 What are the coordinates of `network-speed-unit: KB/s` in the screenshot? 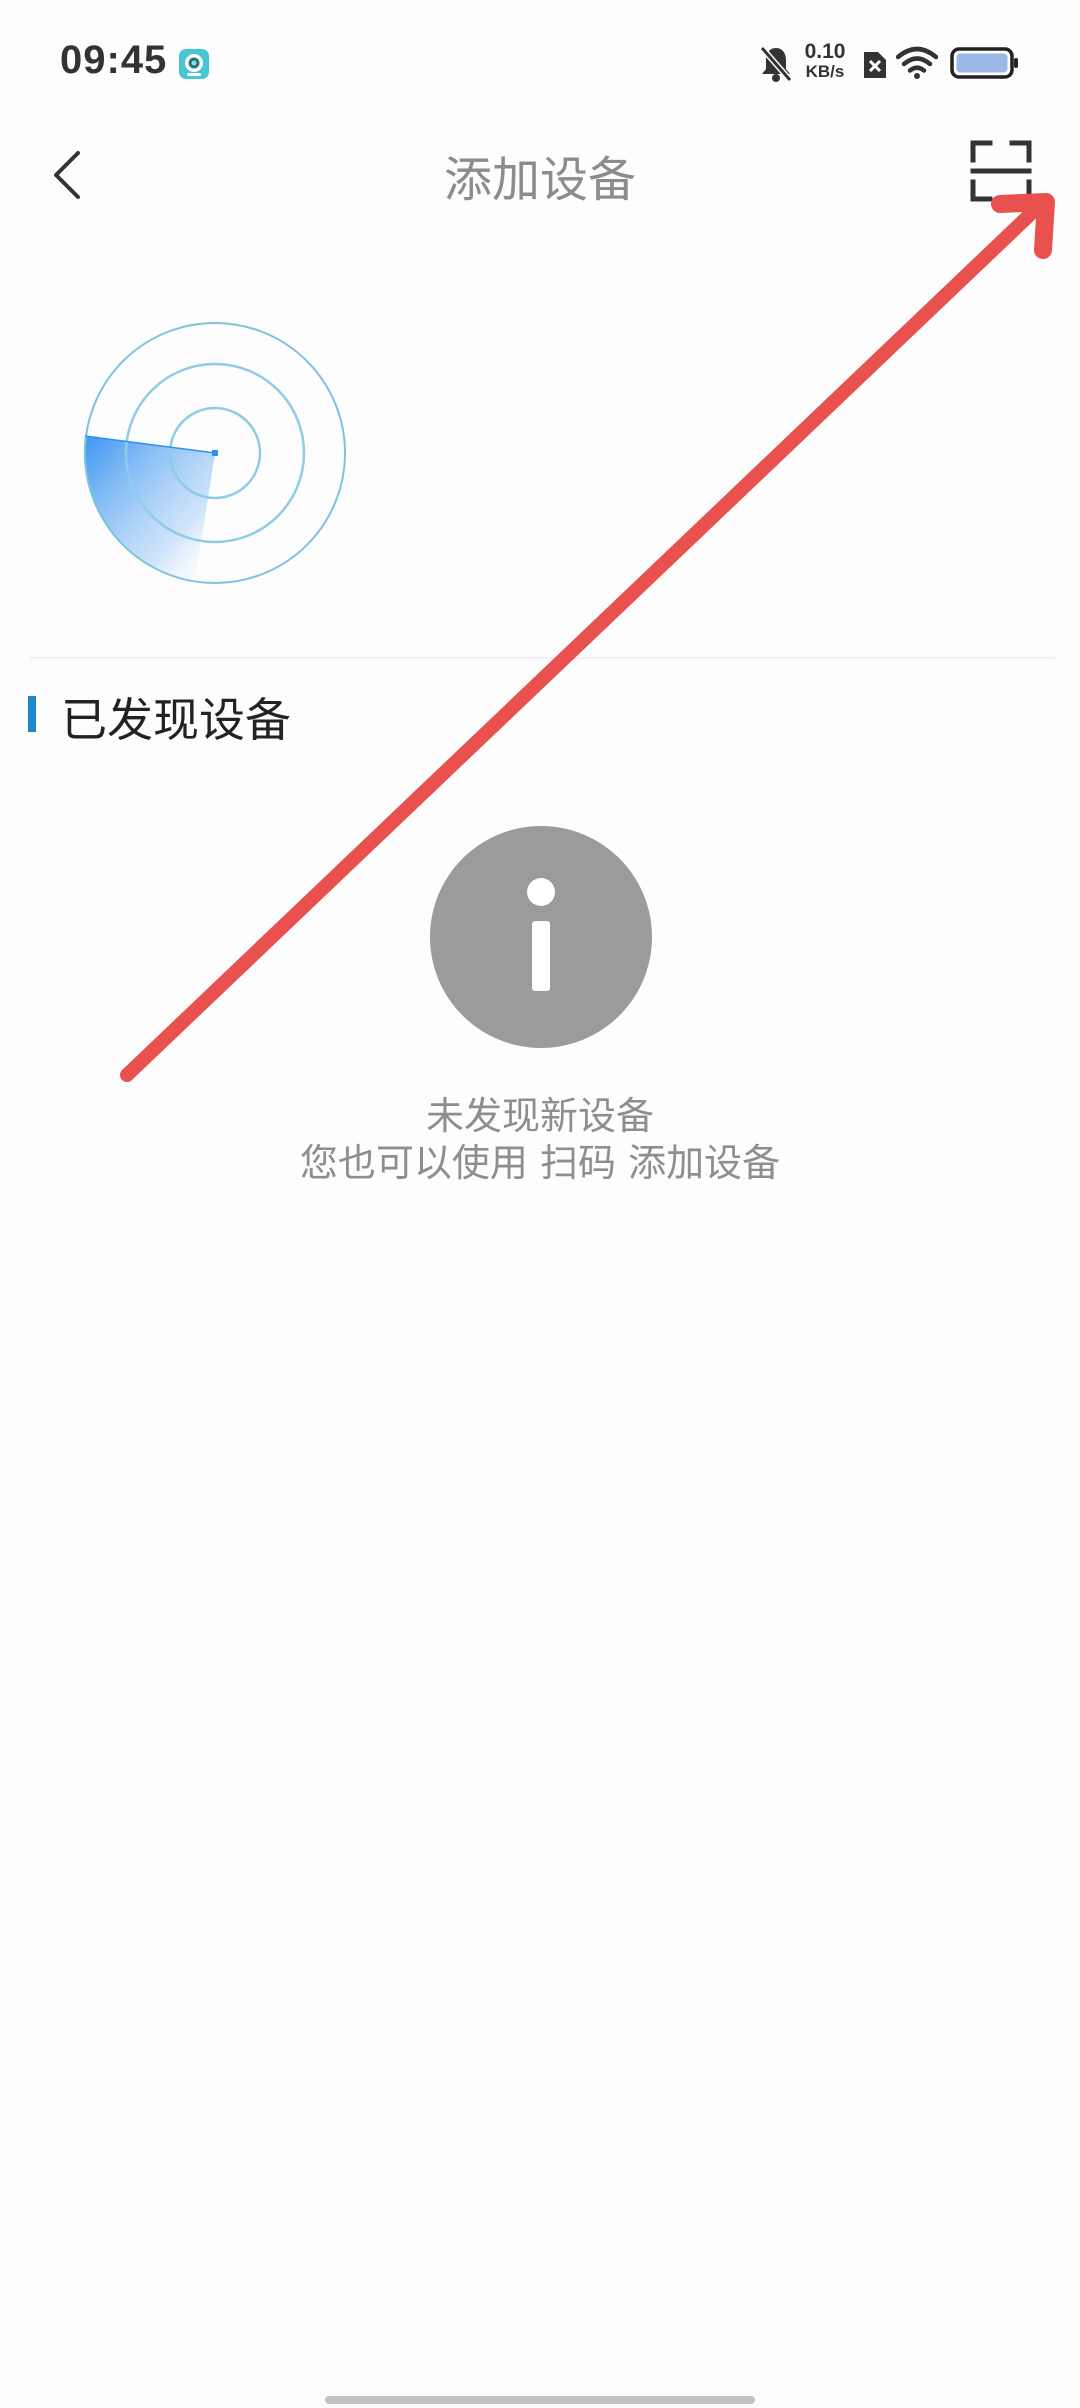 It's located at (825, 71).